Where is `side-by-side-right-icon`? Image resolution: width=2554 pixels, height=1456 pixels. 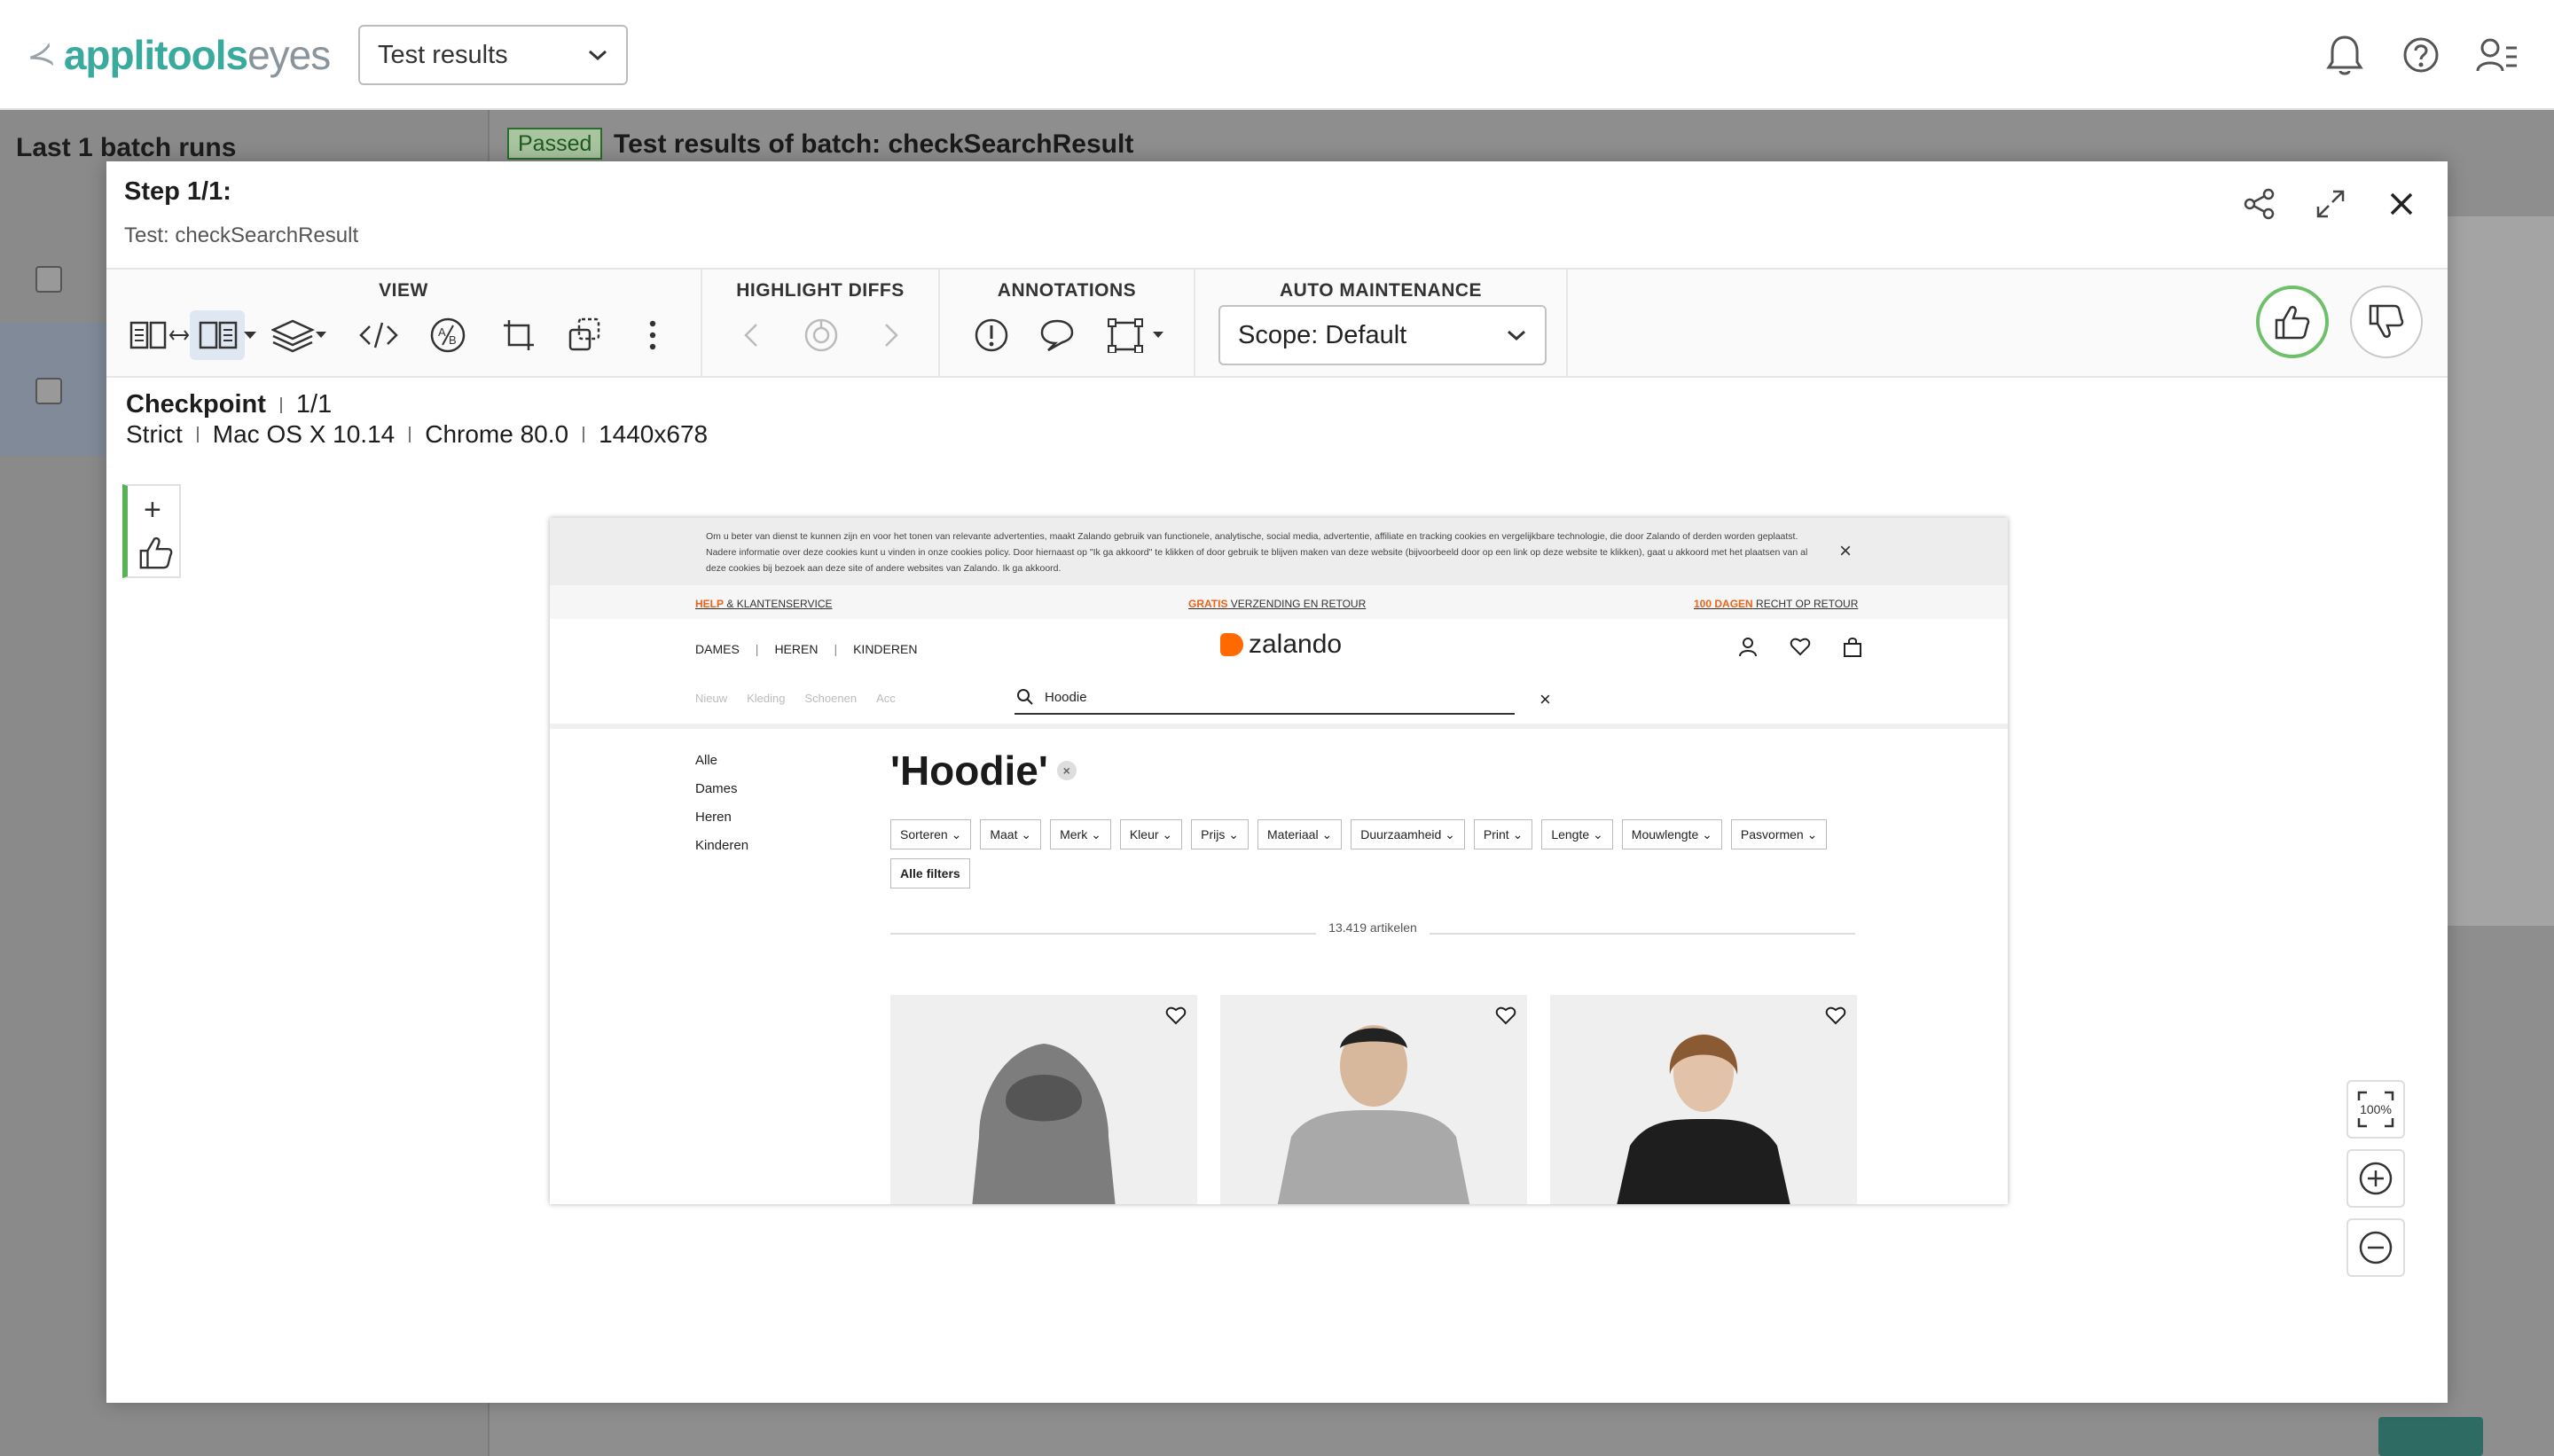
side-by-side-right-icon is located at coordinates (217, 335).